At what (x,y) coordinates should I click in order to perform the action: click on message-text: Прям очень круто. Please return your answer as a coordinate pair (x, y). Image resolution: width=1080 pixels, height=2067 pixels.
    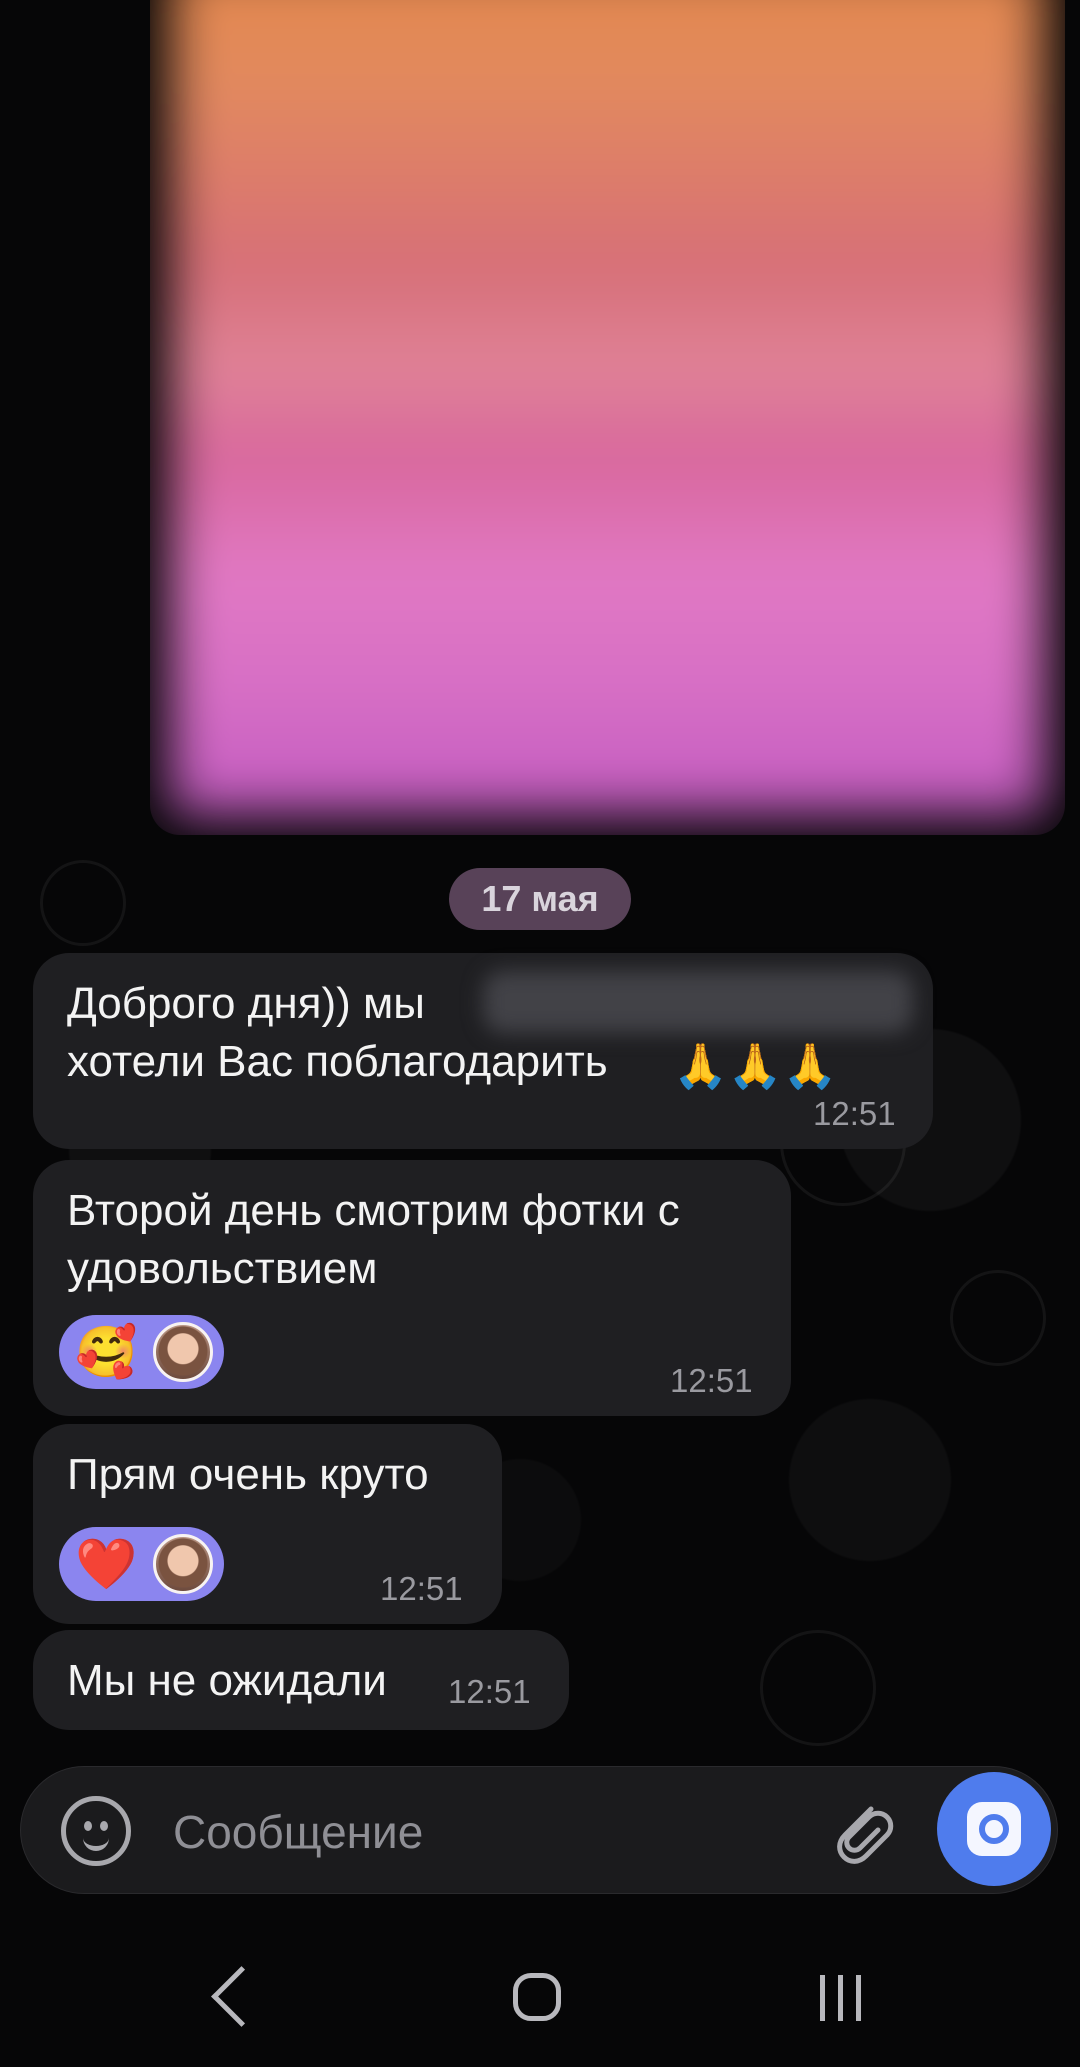
    Looking at the image, I should click on (248, 1474).